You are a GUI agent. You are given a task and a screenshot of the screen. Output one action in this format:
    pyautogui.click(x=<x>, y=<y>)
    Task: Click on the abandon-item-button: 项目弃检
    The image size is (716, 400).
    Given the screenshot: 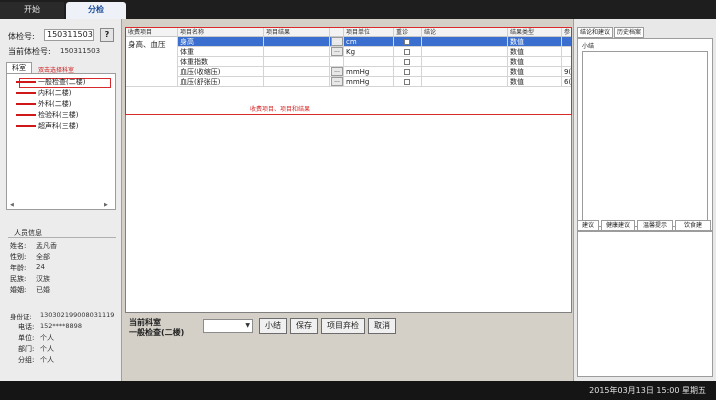 What is the action you would take?
    pyautogui.click(x=343, y=326)
    